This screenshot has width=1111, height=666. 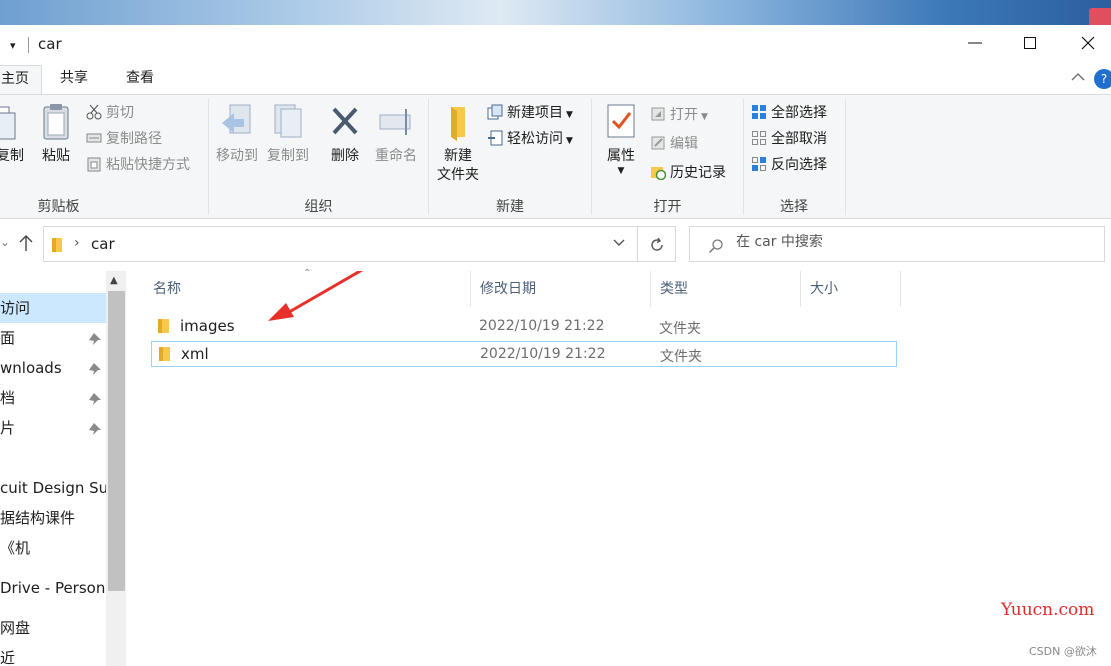 What do you see at coordinates (5, 242) in the screenshot?
I see `recent-locations-icon: ⌄` at bounding box center [5, 242].